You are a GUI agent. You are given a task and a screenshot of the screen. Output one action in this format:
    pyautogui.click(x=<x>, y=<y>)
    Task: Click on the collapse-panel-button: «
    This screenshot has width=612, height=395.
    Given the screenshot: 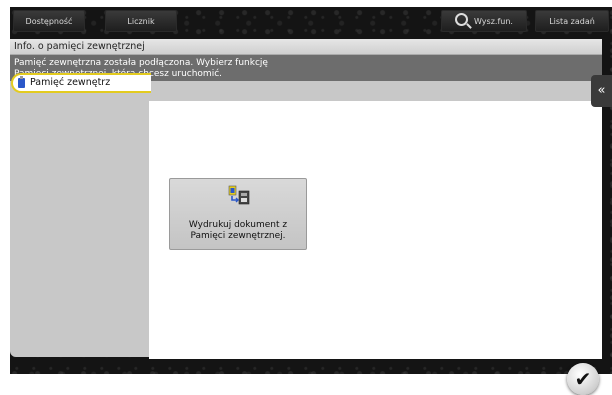 What is the action you would take?
    pyautogui.click(x=601, y=91)
    